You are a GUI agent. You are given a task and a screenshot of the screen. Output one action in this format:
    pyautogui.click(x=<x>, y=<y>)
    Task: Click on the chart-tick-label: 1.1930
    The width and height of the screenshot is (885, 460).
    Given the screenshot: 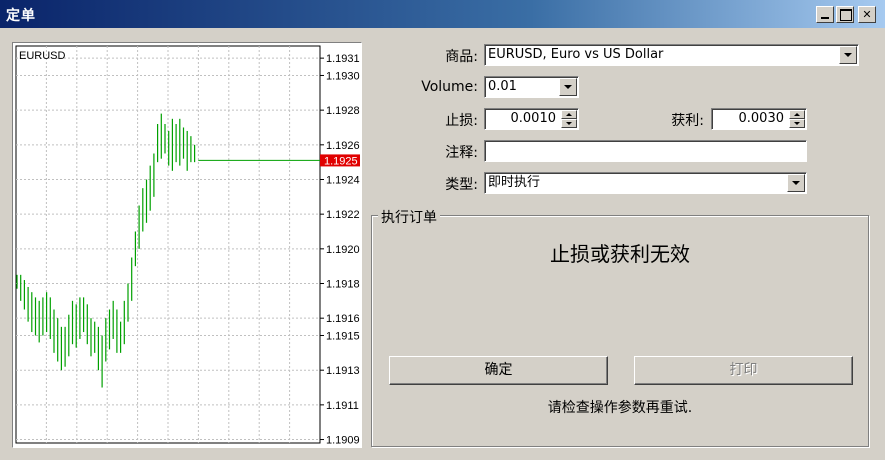 What is the action you would take?
    pyautogui.click(x=343, y=76)
    